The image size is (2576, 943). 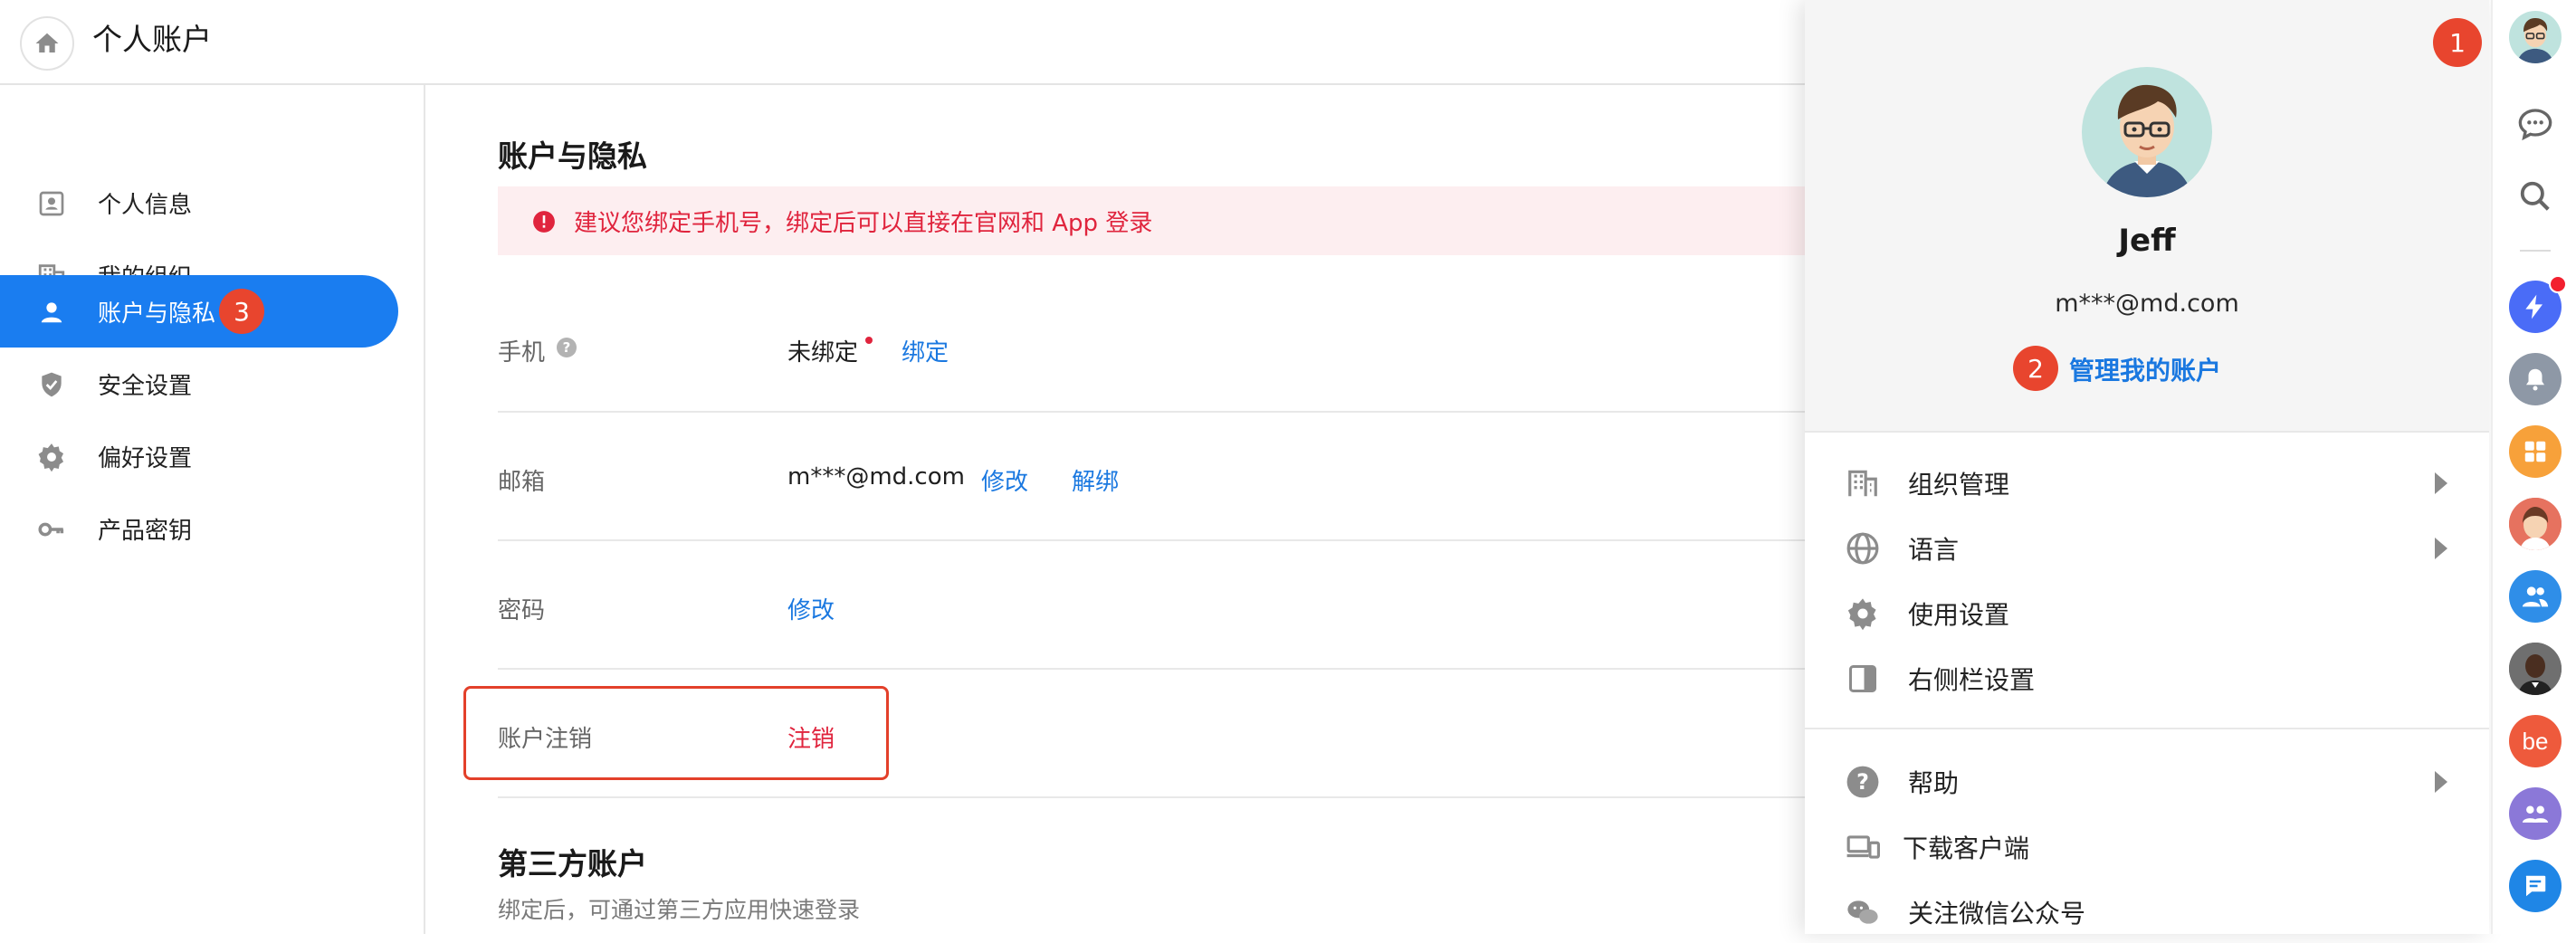 I want to click on menu-item-download-client: 下载客户端, so click(x=2147, y=845).